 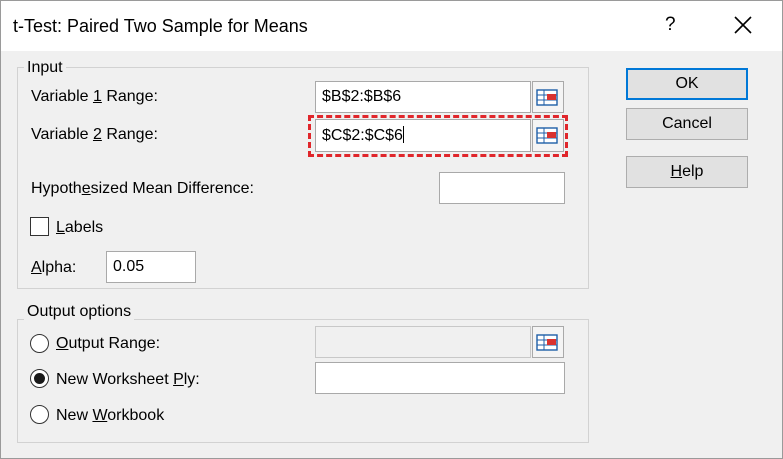 What do you see at coordinates (160, 26) in the screenshot?
I see `dialog-title: t-Test: Paired Two Sample for Means` at bounding box center [160, 26].